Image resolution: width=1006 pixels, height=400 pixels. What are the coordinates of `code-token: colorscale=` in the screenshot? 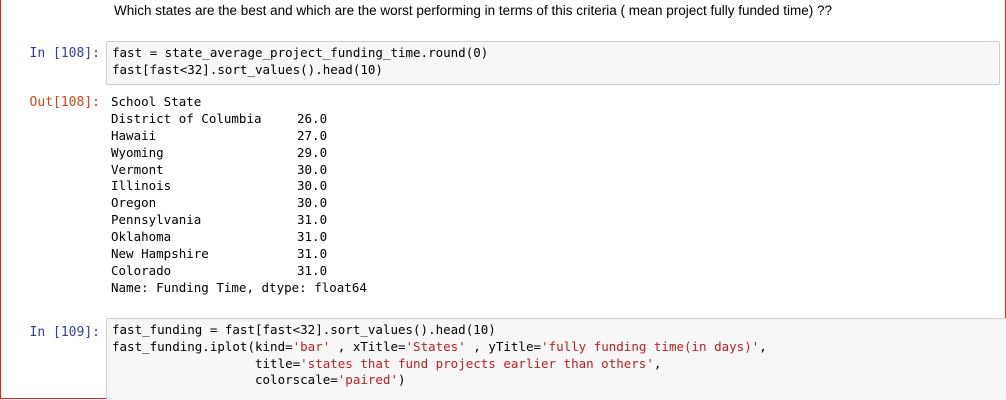 It's located at (225, 380).